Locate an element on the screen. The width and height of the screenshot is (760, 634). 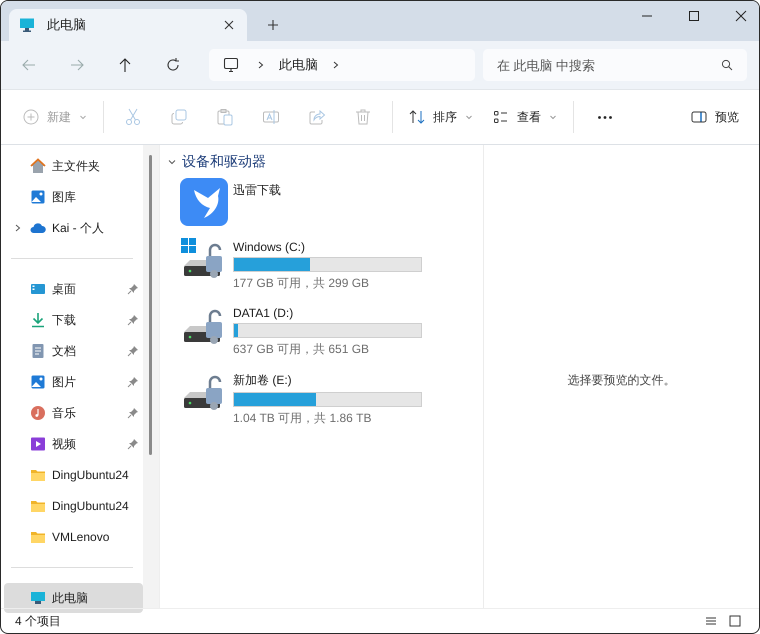
new-tab-icon is located at coordinates (273, 25).